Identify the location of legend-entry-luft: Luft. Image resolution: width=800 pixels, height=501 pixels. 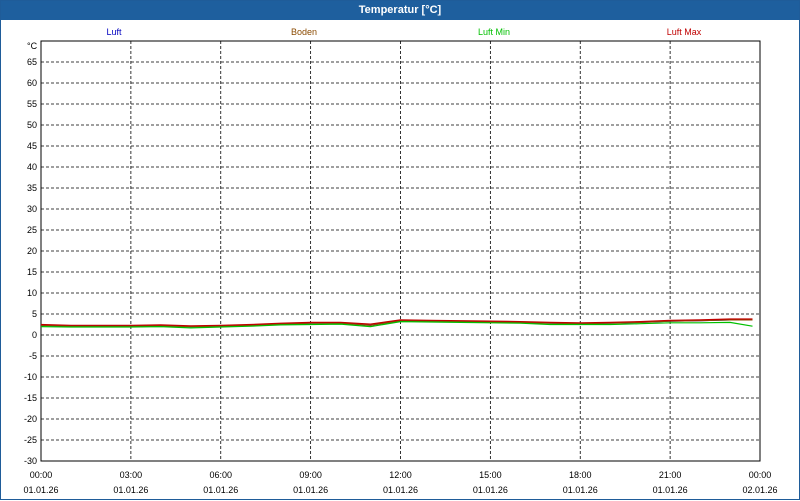
(114, 32).